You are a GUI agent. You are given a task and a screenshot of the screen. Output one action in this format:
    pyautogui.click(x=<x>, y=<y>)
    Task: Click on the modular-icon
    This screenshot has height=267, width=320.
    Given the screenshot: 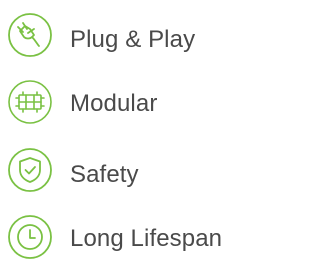 What is the action you would take?
    pyautogui.click(x=30, y=102)
    